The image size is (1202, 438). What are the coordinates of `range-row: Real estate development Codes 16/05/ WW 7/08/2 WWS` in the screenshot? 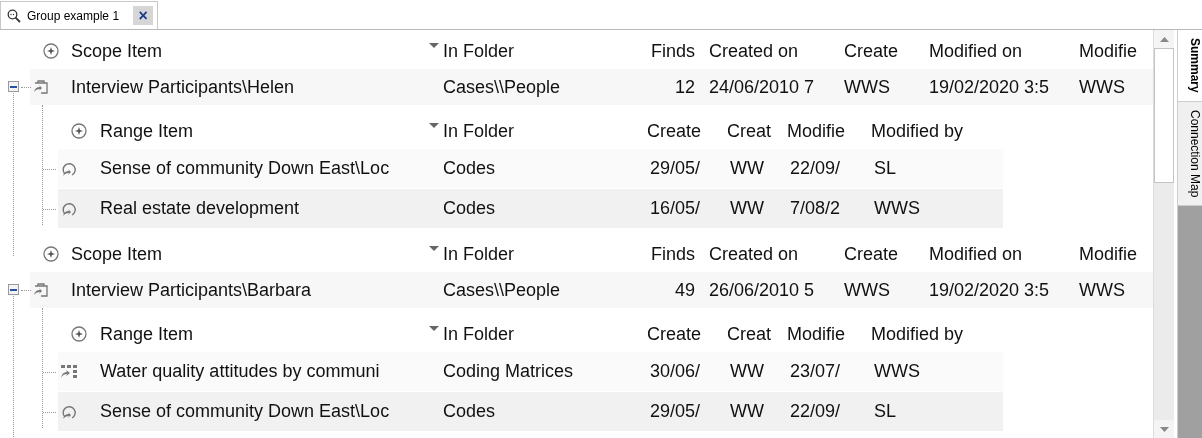 It's located at (530, 208).